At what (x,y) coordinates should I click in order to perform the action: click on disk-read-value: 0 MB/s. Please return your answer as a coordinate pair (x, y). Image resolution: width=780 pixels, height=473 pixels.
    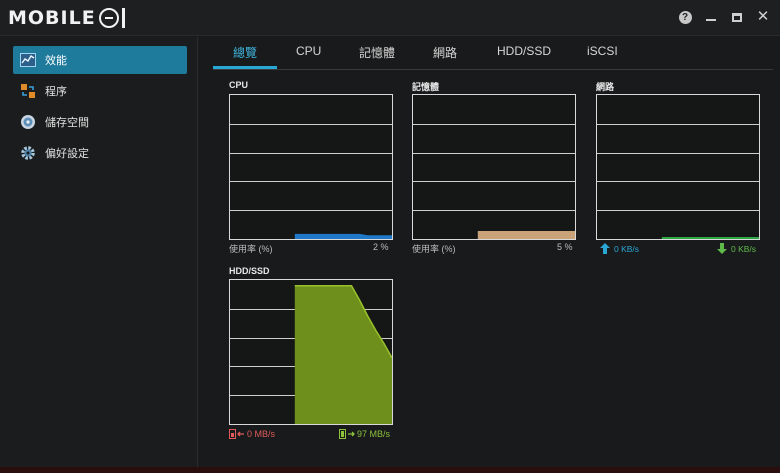
    Looking at the image, I should click on (261, 434).